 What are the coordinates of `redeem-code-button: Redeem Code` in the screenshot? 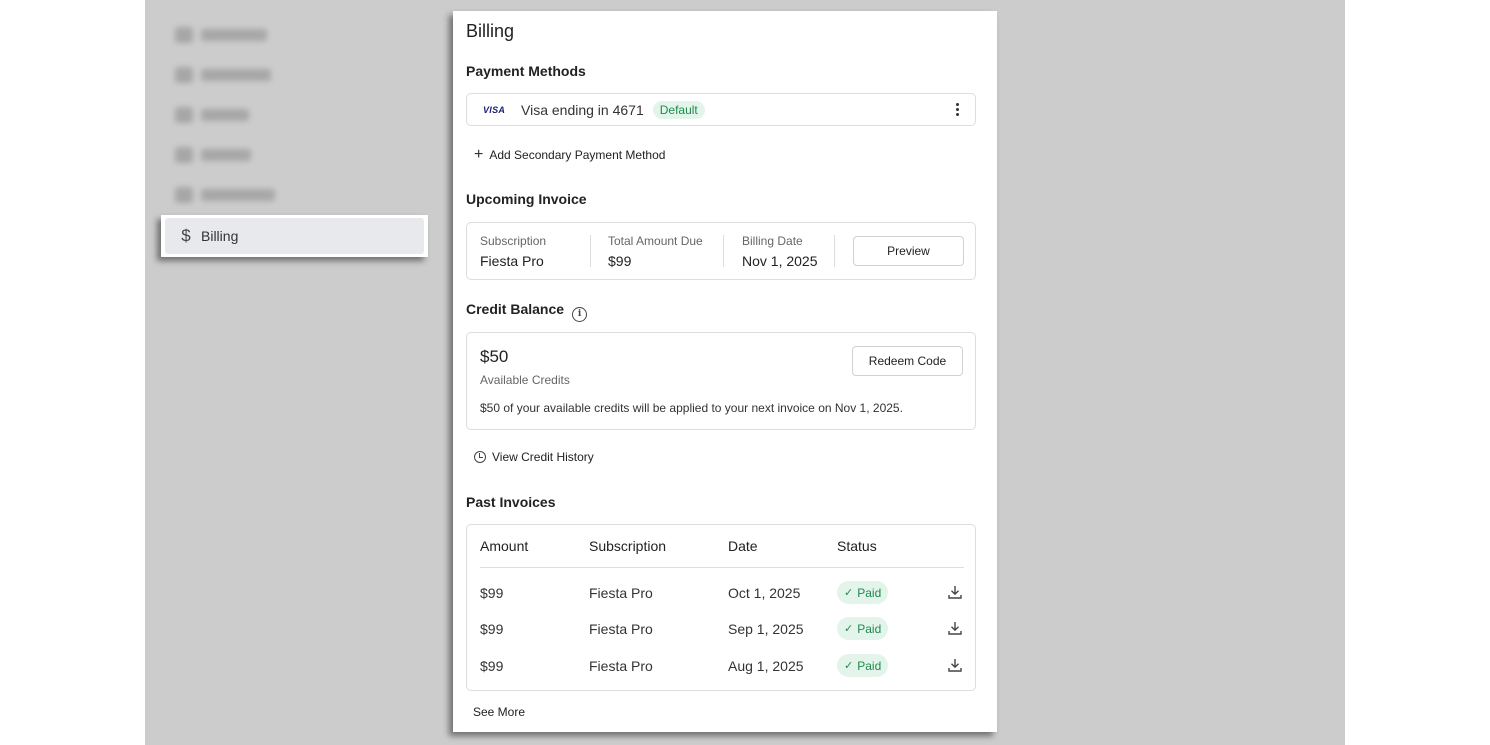 It's located at (907, 361).